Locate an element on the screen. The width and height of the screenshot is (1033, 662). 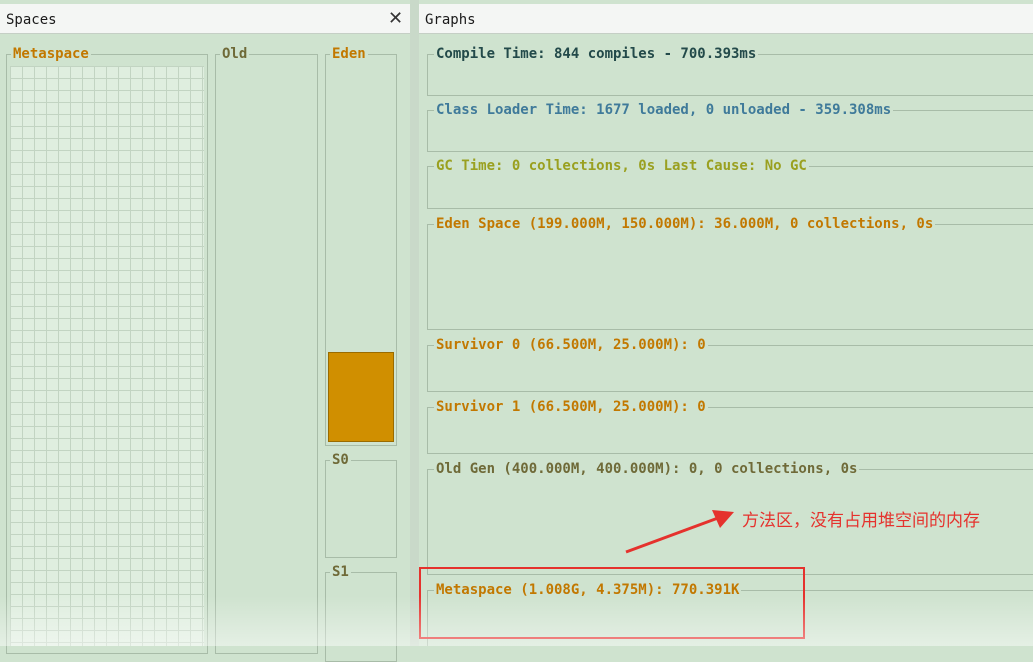
metaspace-highlight-box is located at coordinates (612, 603).